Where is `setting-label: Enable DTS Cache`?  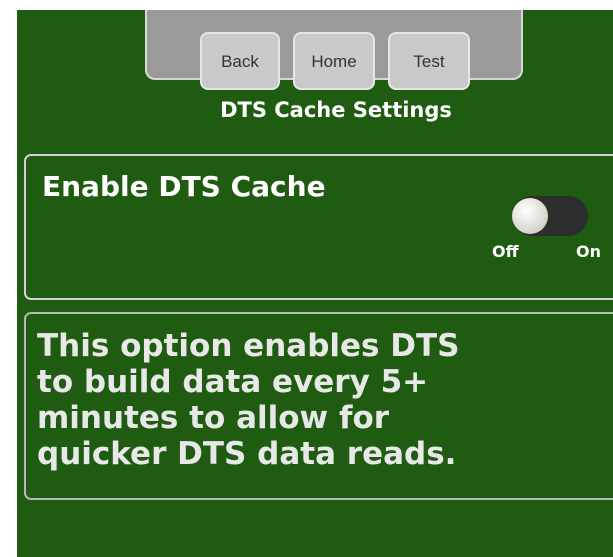
setting-label: Enable DTS Cache is located at coordinates (184, 186).